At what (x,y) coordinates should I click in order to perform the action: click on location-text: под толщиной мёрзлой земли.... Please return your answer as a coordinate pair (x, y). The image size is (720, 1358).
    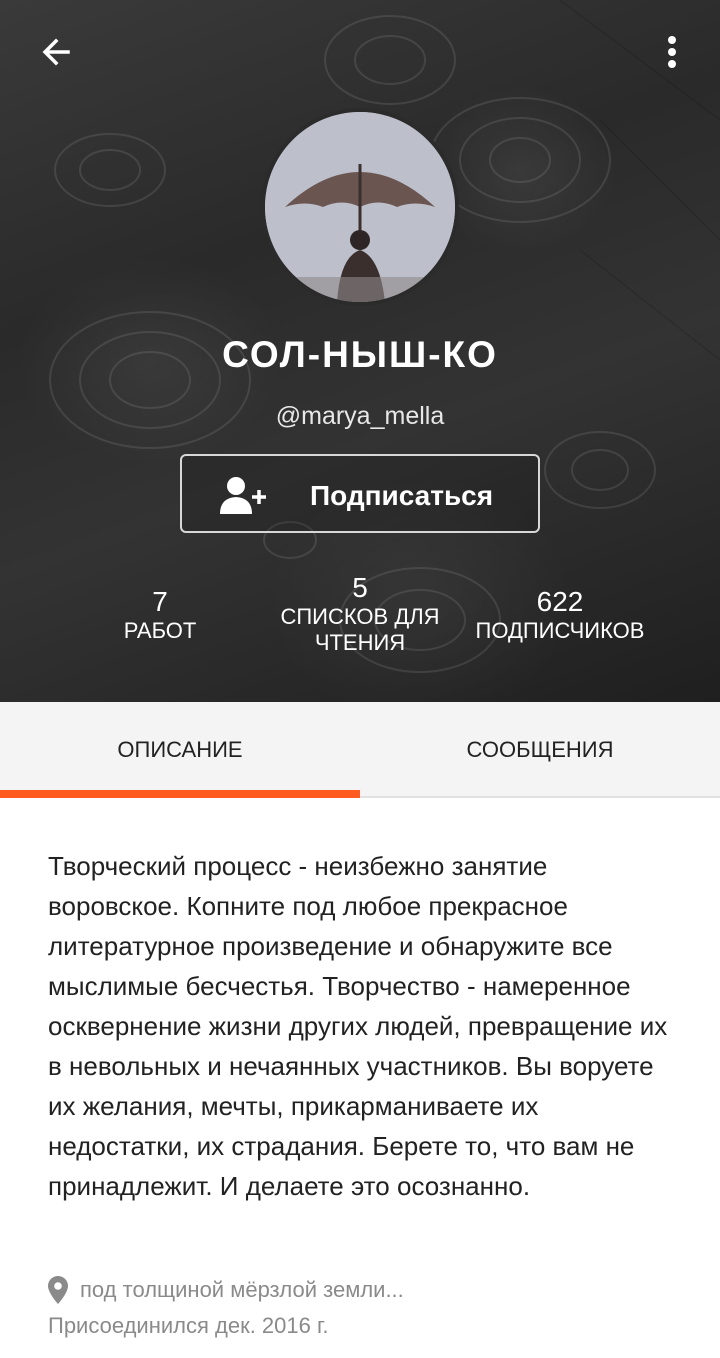
    Looking at the image, I should click on (242, 1289).